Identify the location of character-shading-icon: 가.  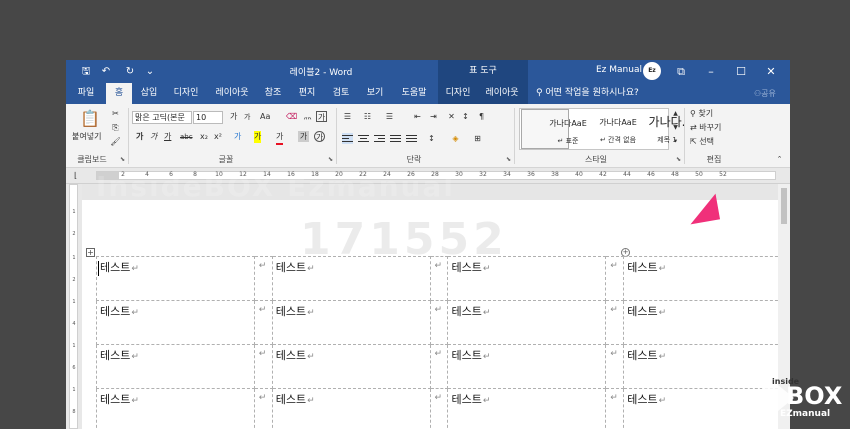
(303, 136).